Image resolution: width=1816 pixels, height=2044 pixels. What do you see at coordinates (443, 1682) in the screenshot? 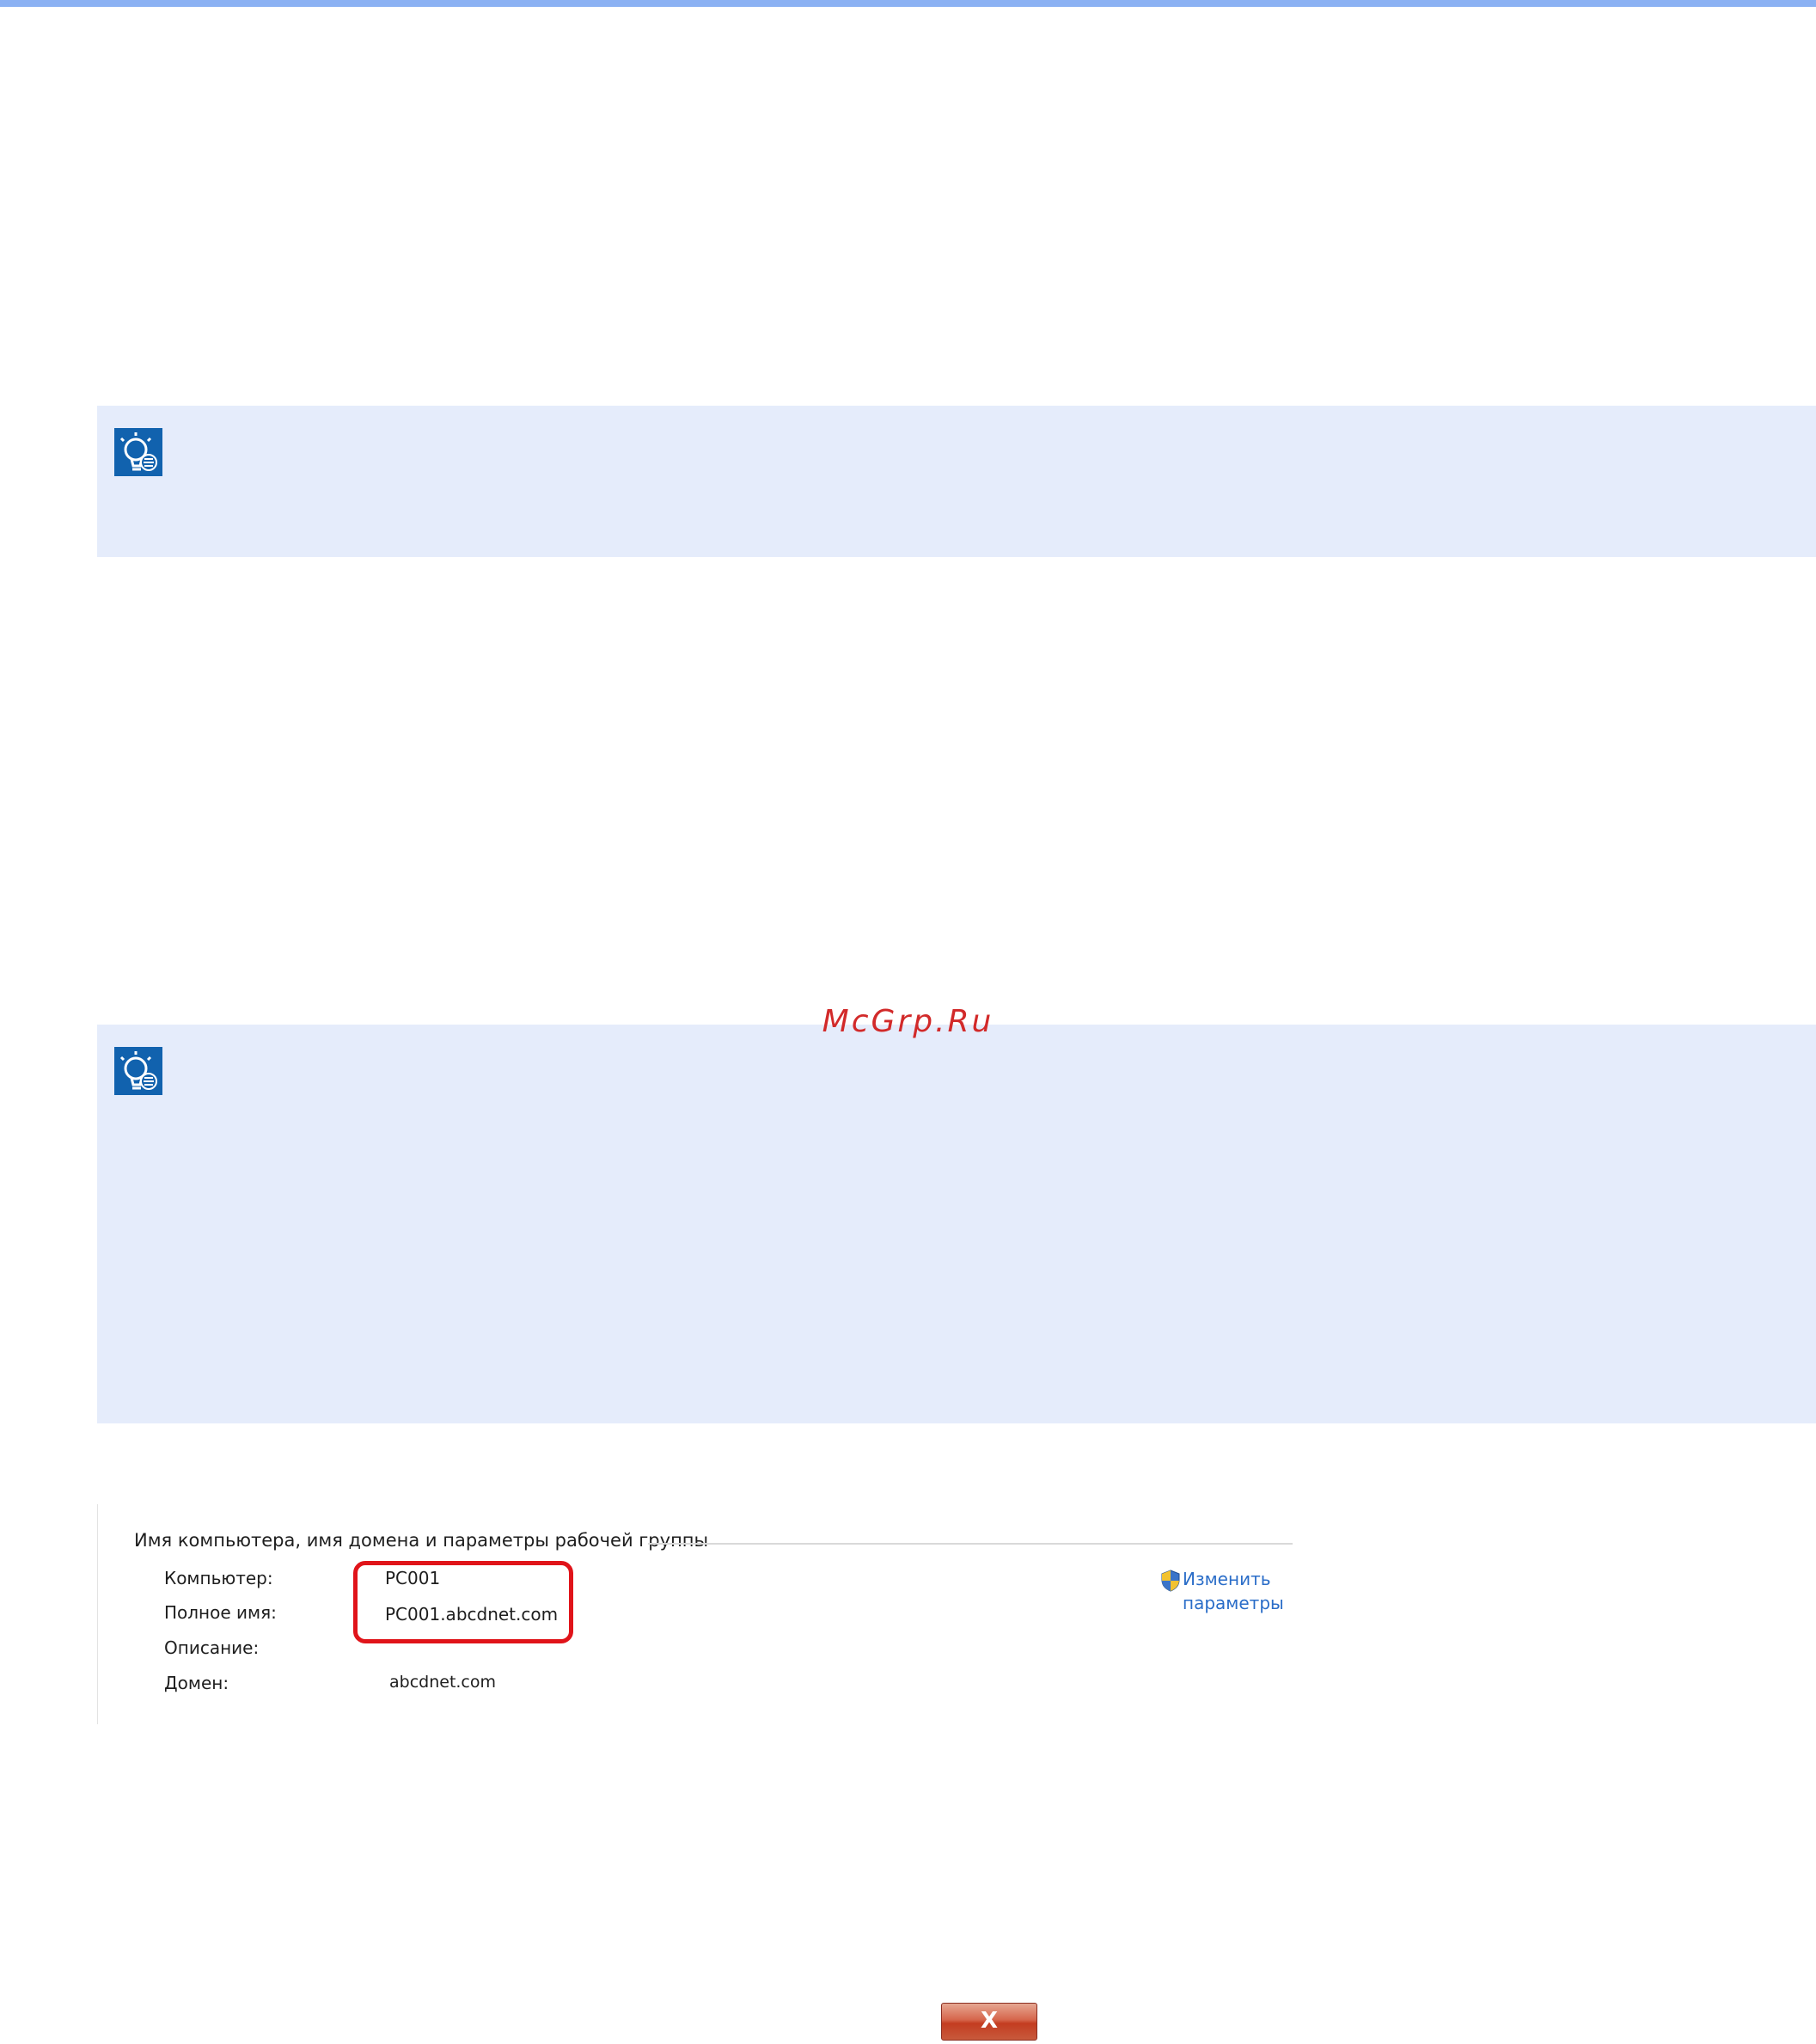
I see `domain-value: abcdnet.com` at bounding box center [443, 1682].